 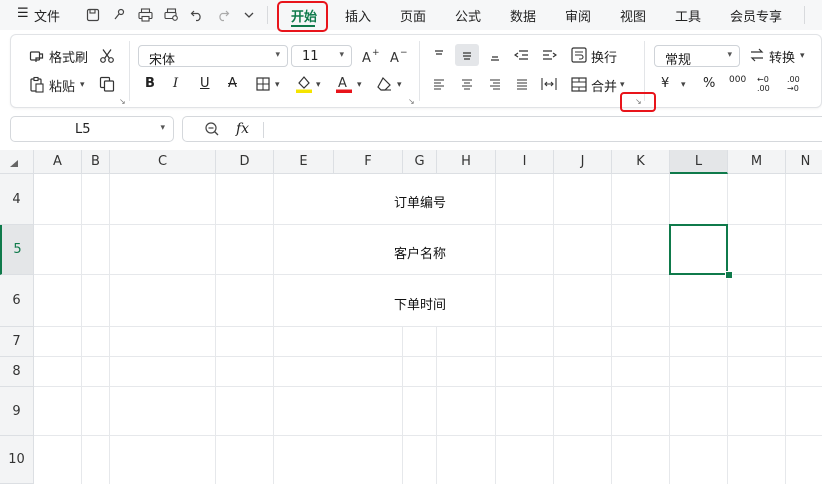 I want to click on merge-button: 合并, so click(x=604, y=85).